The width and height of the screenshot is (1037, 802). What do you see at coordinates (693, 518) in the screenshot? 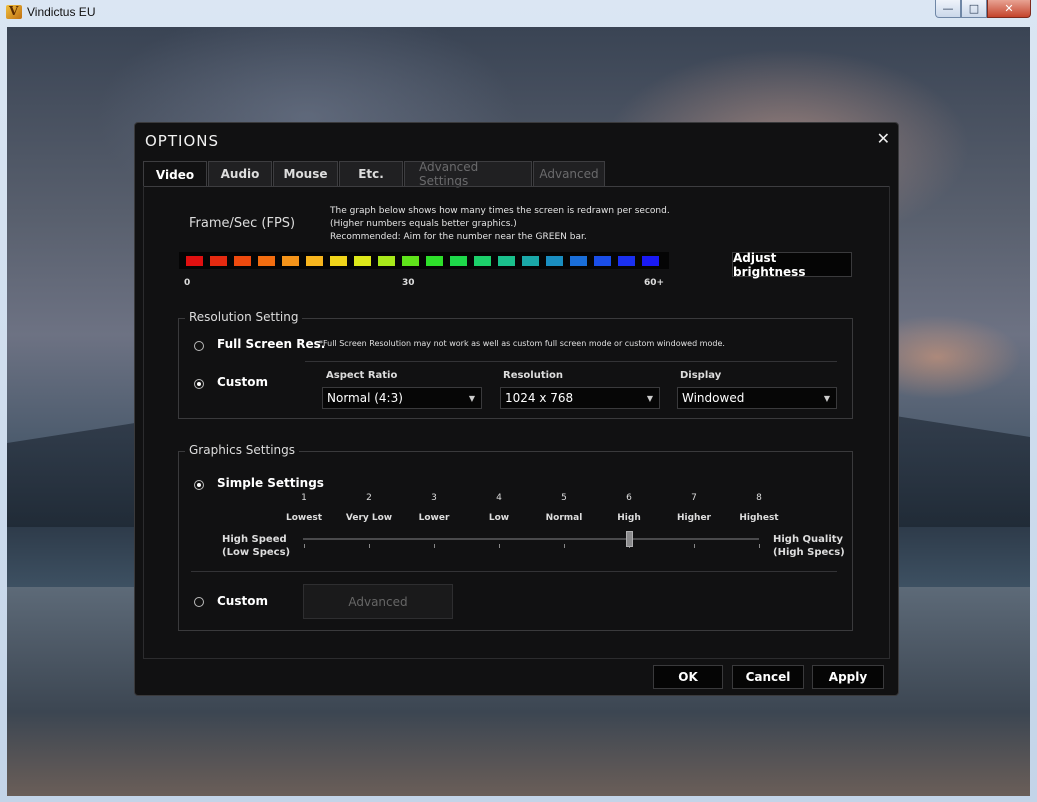
I see `quality-level-name: Higher` at bounding box center [693, 518].